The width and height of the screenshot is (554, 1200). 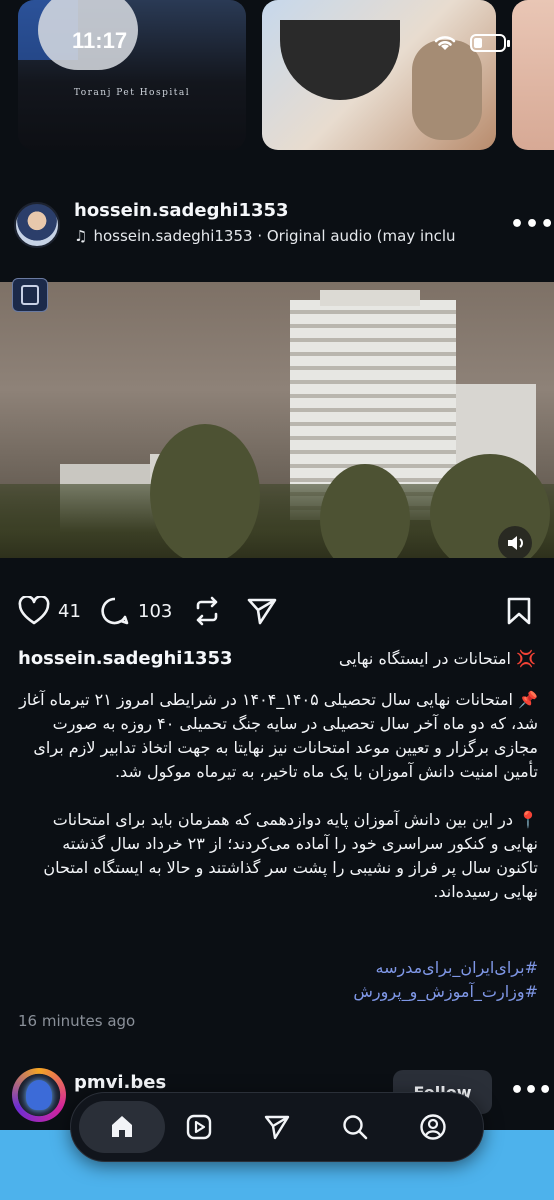 What do you see at coordinates (30, 295) in the screenshot?
I see `channel-logo-icon` at bounding box center [30, 295].